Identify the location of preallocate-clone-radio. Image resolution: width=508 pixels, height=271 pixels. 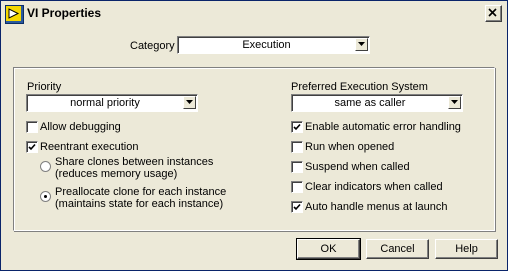
(45, 196).